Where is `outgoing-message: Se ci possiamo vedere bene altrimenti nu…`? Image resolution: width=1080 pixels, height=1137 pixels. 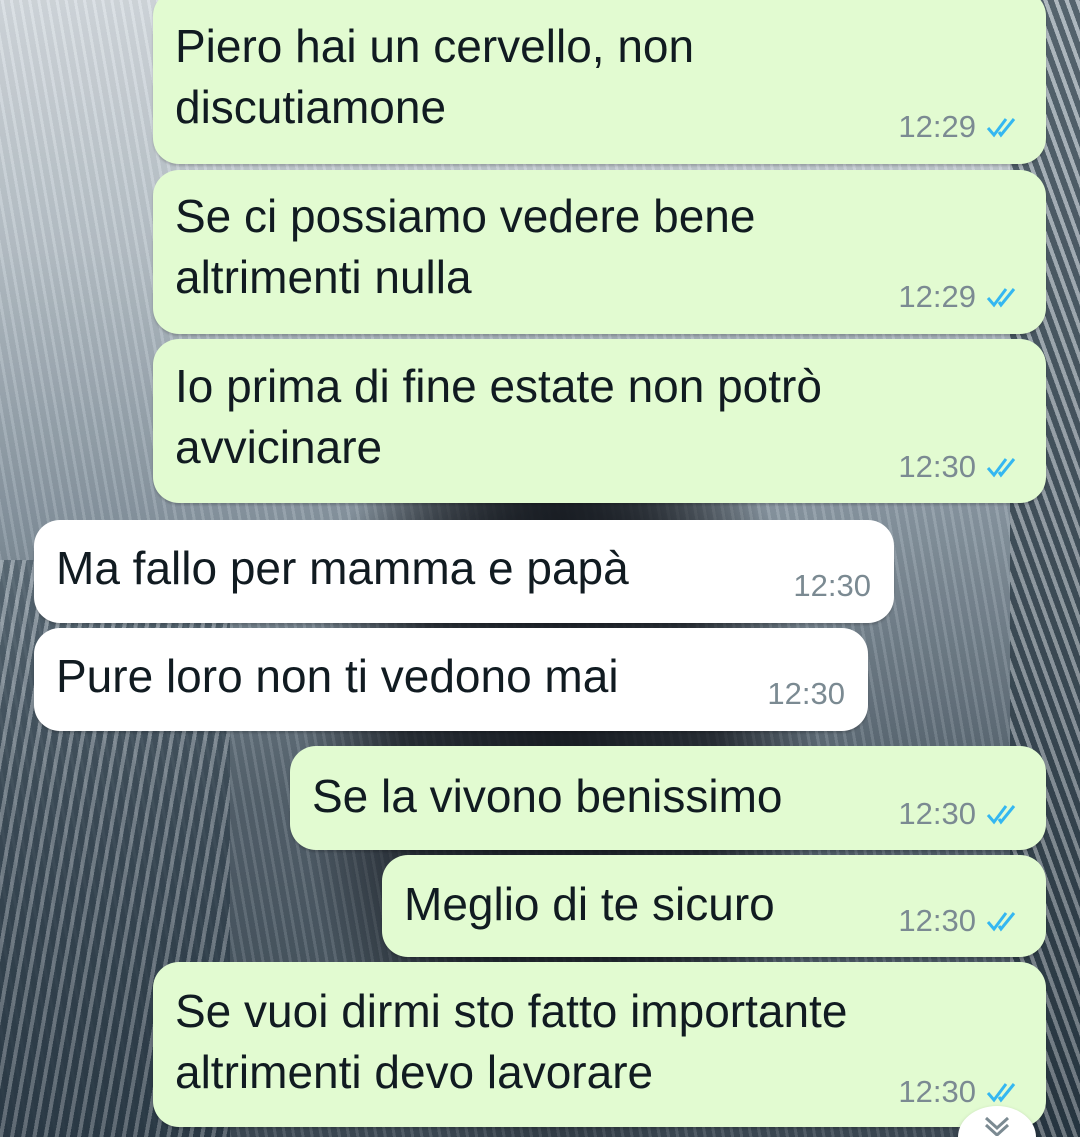 outgoing-message: Se ci possiamo vedere bene altrimenti nu… is located at coordinates (599, 252).